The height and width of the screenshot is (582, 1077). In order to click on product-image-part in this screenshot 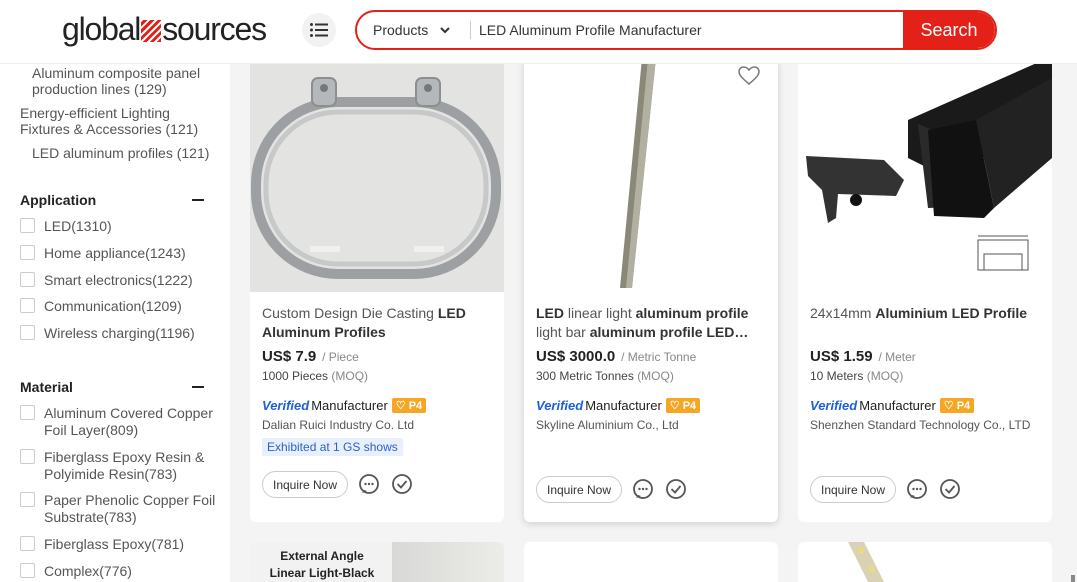, I will do `click(448, 562)`.